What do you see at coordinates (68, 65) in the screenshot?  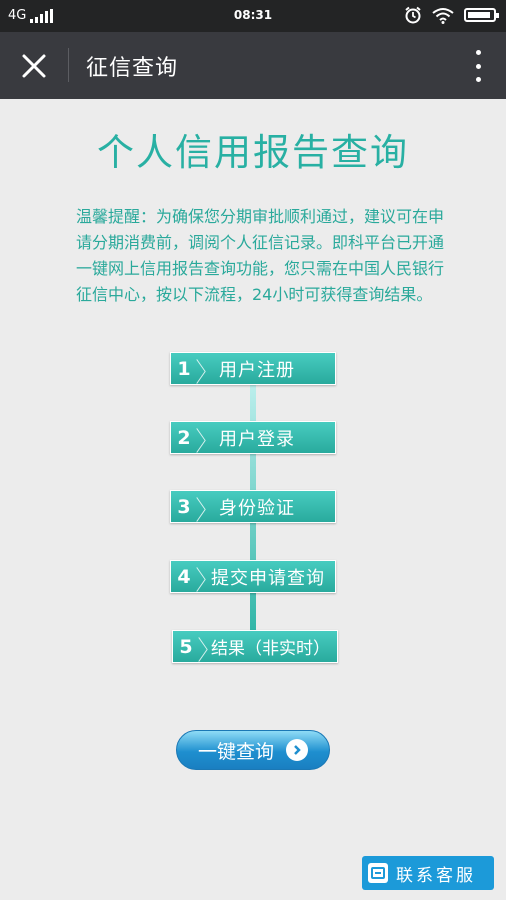 I see `header-divider` at bounding box center [68, 65].